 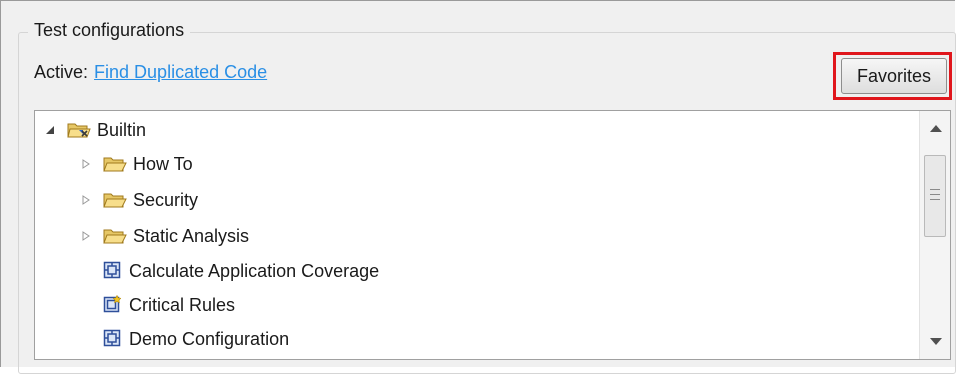 What do you see at coordinates (163, 163) in the screenshot?
I see `tree-item-label: How To` at bounding box center [163, 163].